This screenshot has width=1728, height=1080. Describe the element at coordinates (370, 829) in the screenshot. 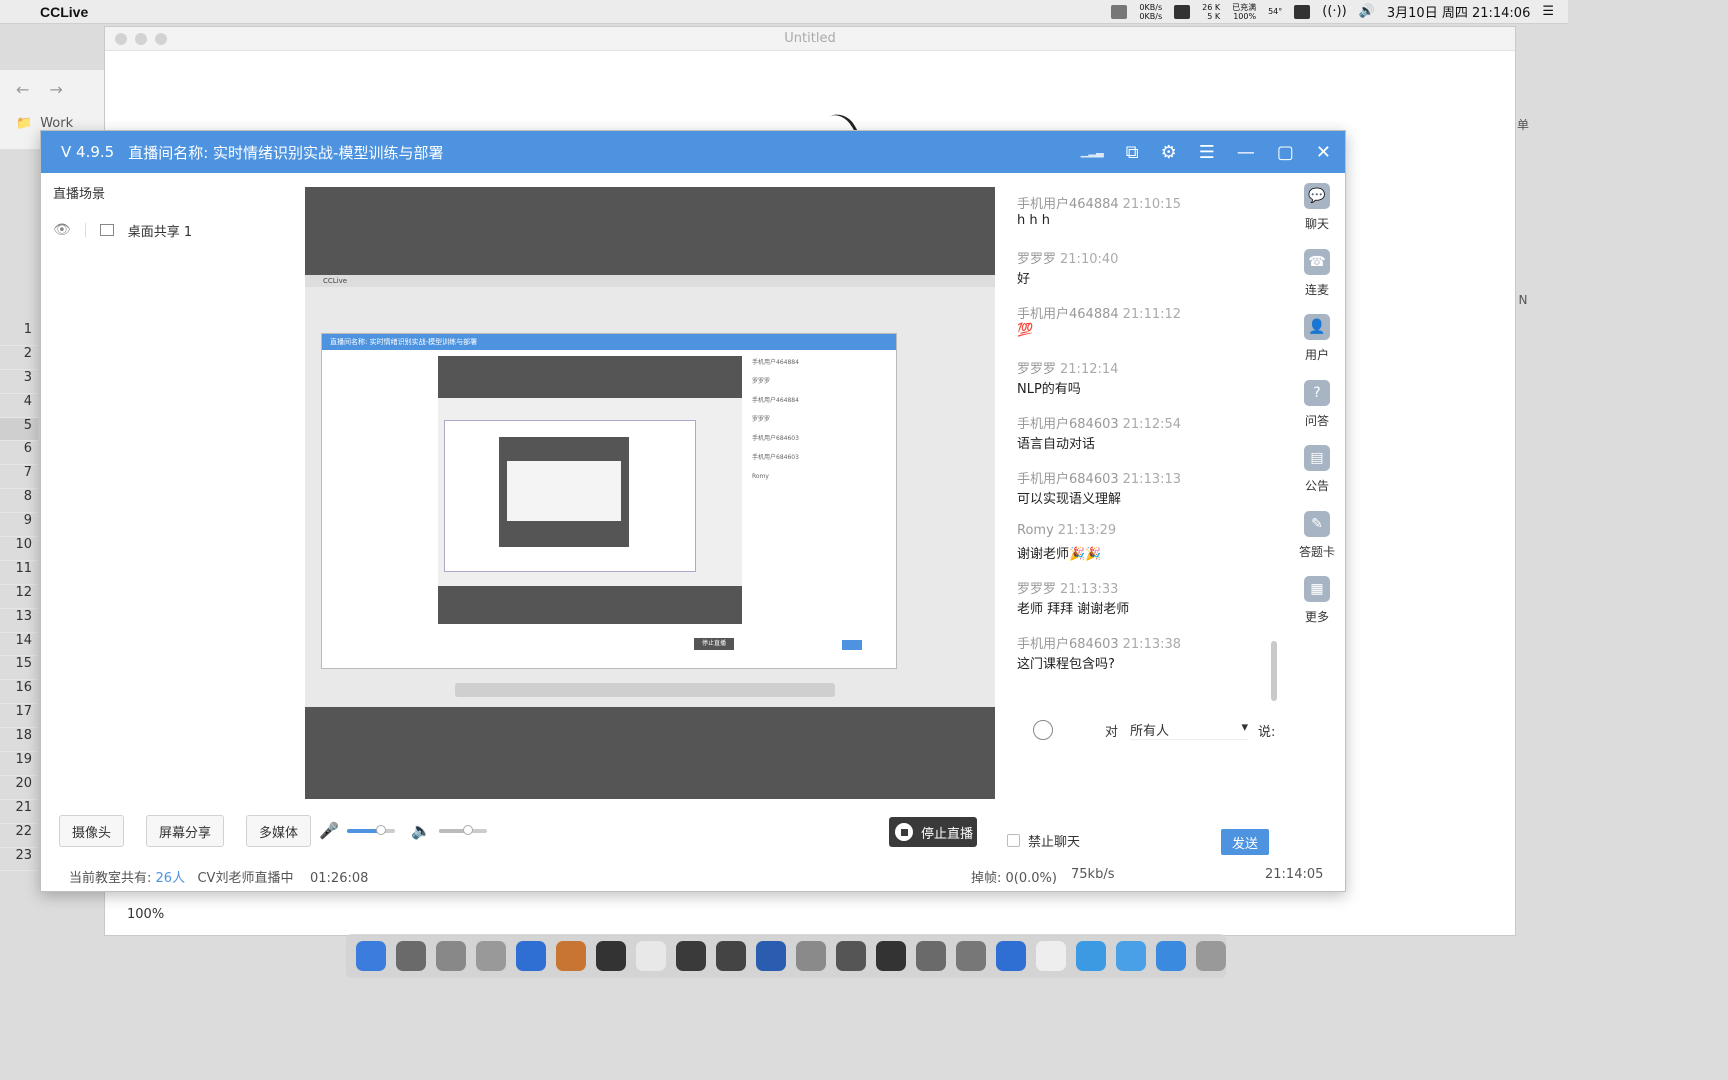

I see `mic-volume-slider` at that location.